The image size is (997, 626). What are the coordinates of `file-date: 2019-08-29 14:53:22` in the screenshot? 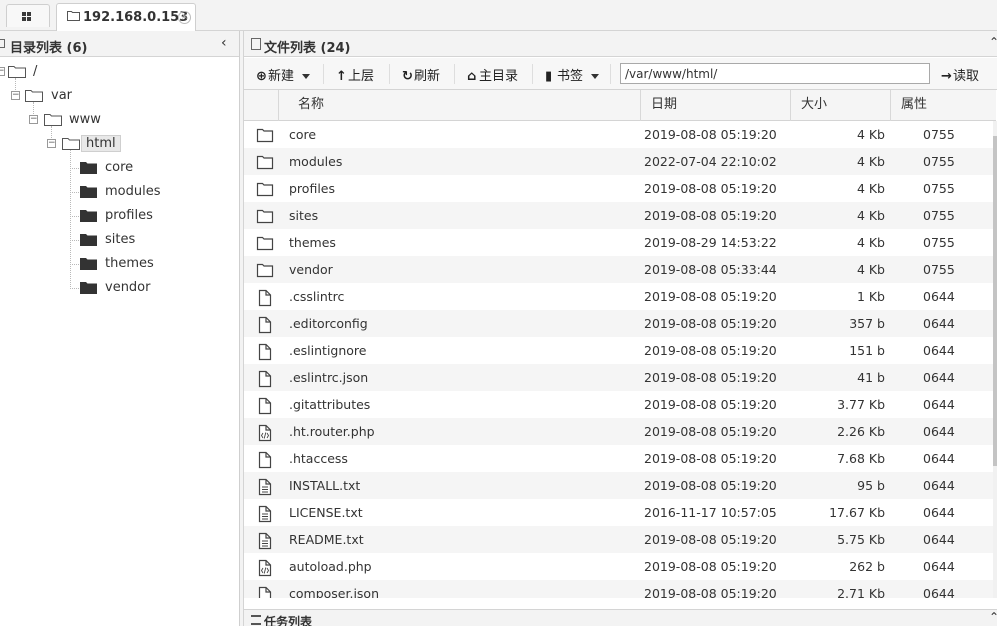 It's located at (710, 242).